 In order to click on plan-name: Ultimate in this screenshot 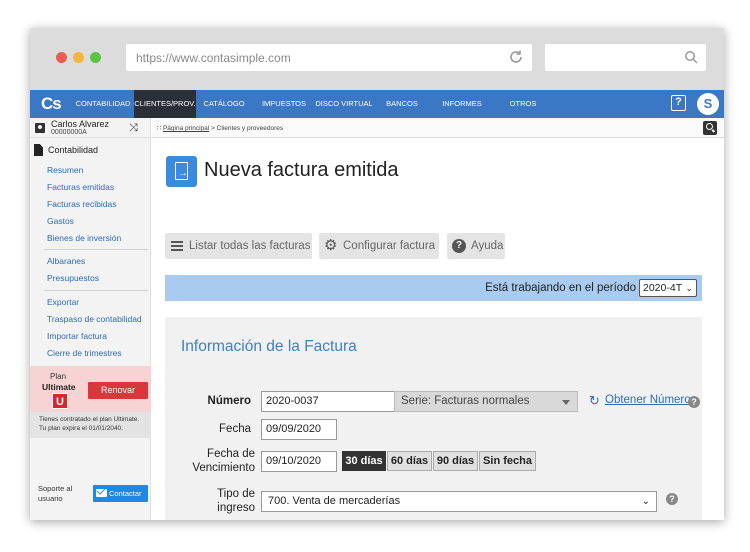, I will do `click(59, 387)`.